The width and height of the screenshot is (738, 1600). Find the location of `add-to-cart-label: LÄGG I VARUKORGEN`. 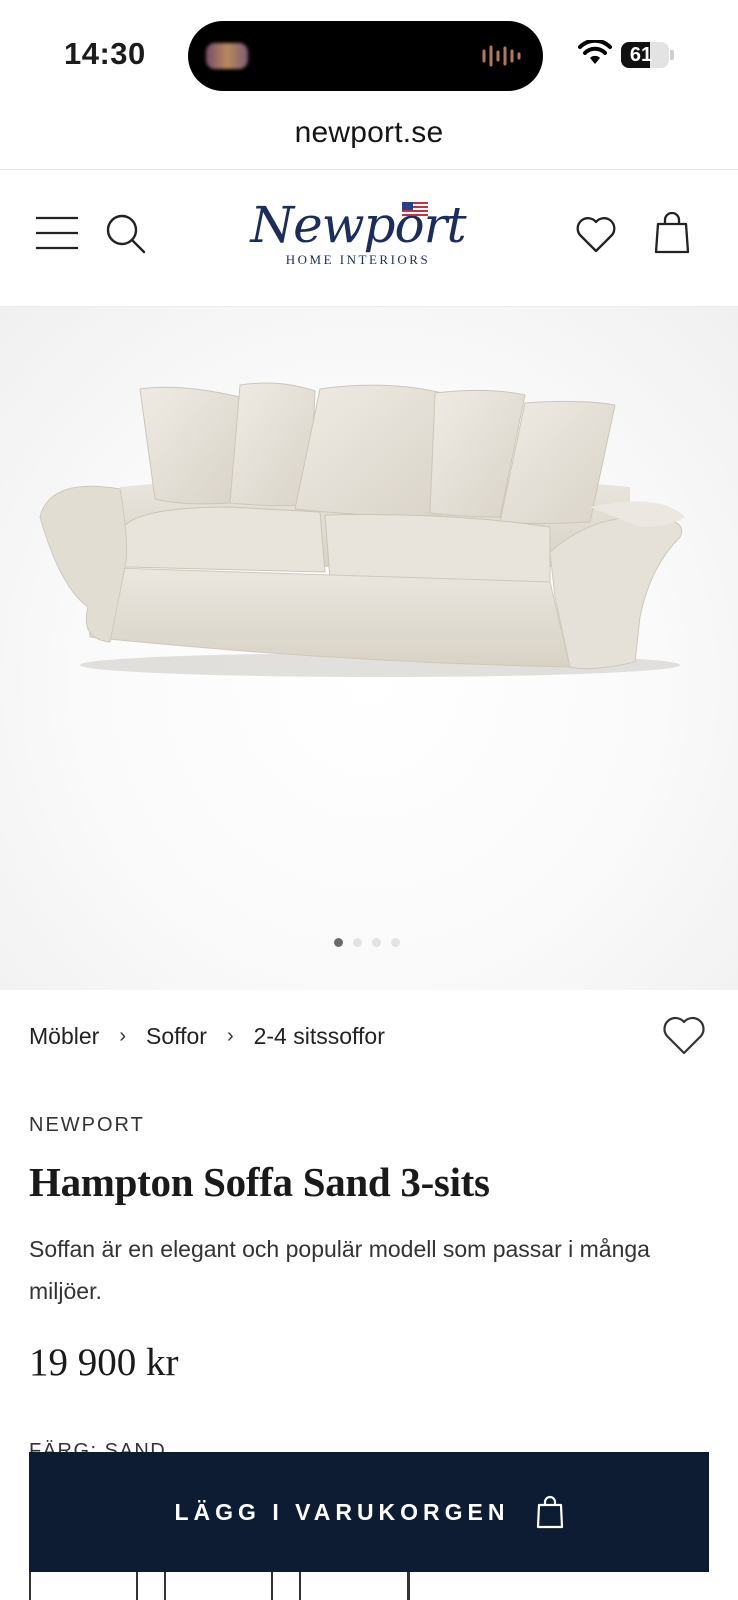

add-to-cart-label: LÄGG I VARUKORGEN is located at coordinates (342, 1511).